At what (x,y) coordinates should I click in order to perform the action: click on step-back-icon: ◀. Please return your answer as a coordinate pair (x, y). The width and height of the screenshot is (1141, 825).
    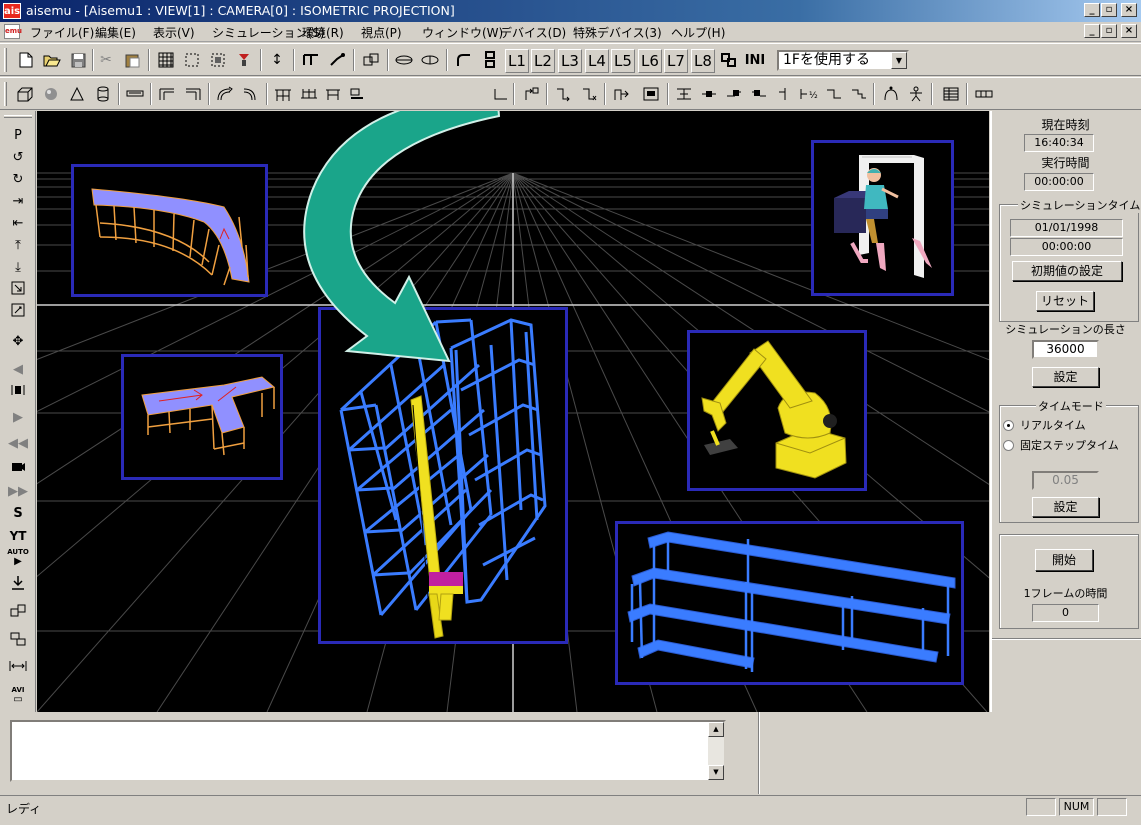
    Looking at the image, I should click on (18, 370).